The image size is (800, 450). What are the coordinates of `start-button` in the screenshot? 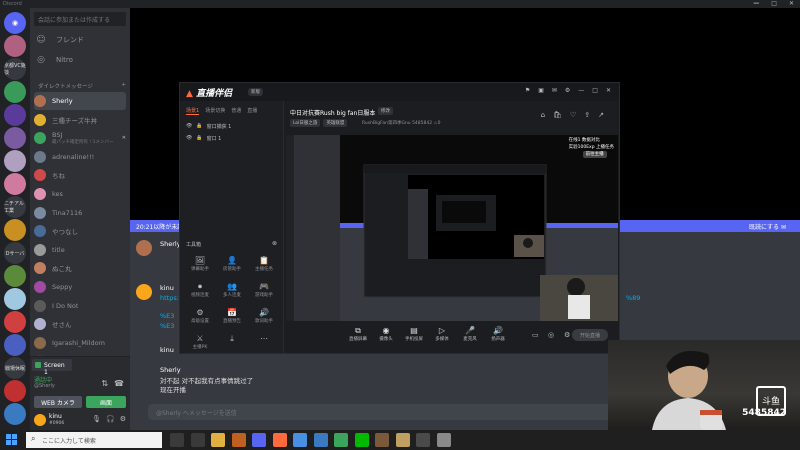 It's located at (12, 440).